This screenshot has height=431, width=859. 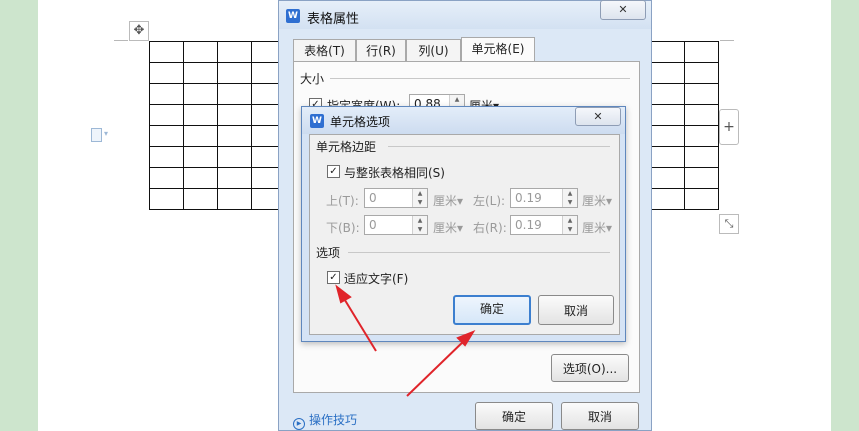 What do you see at coordinates (437, 366) in the screenshot?
I see `arrow-to-ok-button` at bounding box center [437, 366].